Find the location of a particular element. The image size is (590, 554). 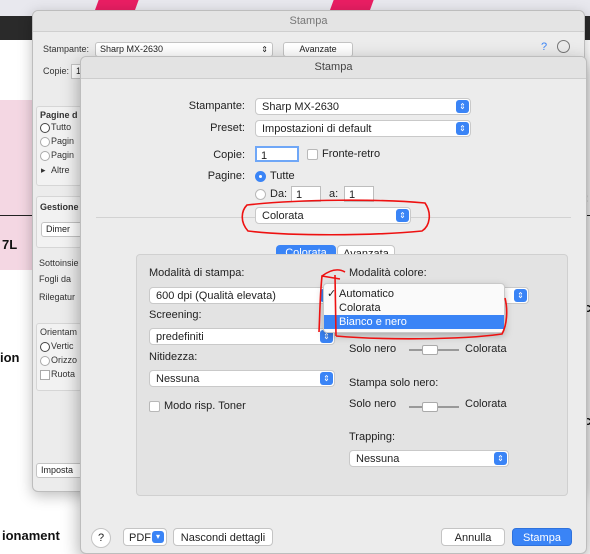

annotation-bracket is located at coordinates (421, 307).